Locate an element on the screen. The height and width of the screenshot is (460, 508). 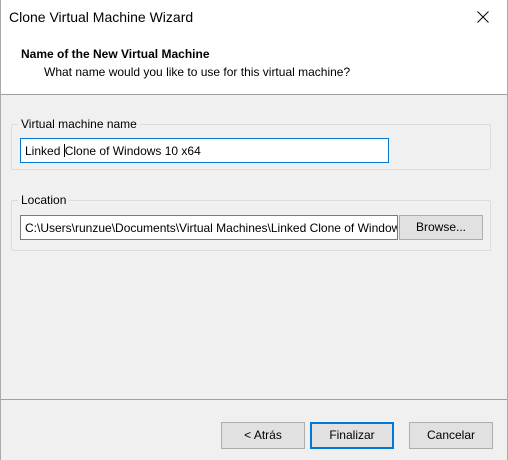
close-button is located at coordinates (484, 17).